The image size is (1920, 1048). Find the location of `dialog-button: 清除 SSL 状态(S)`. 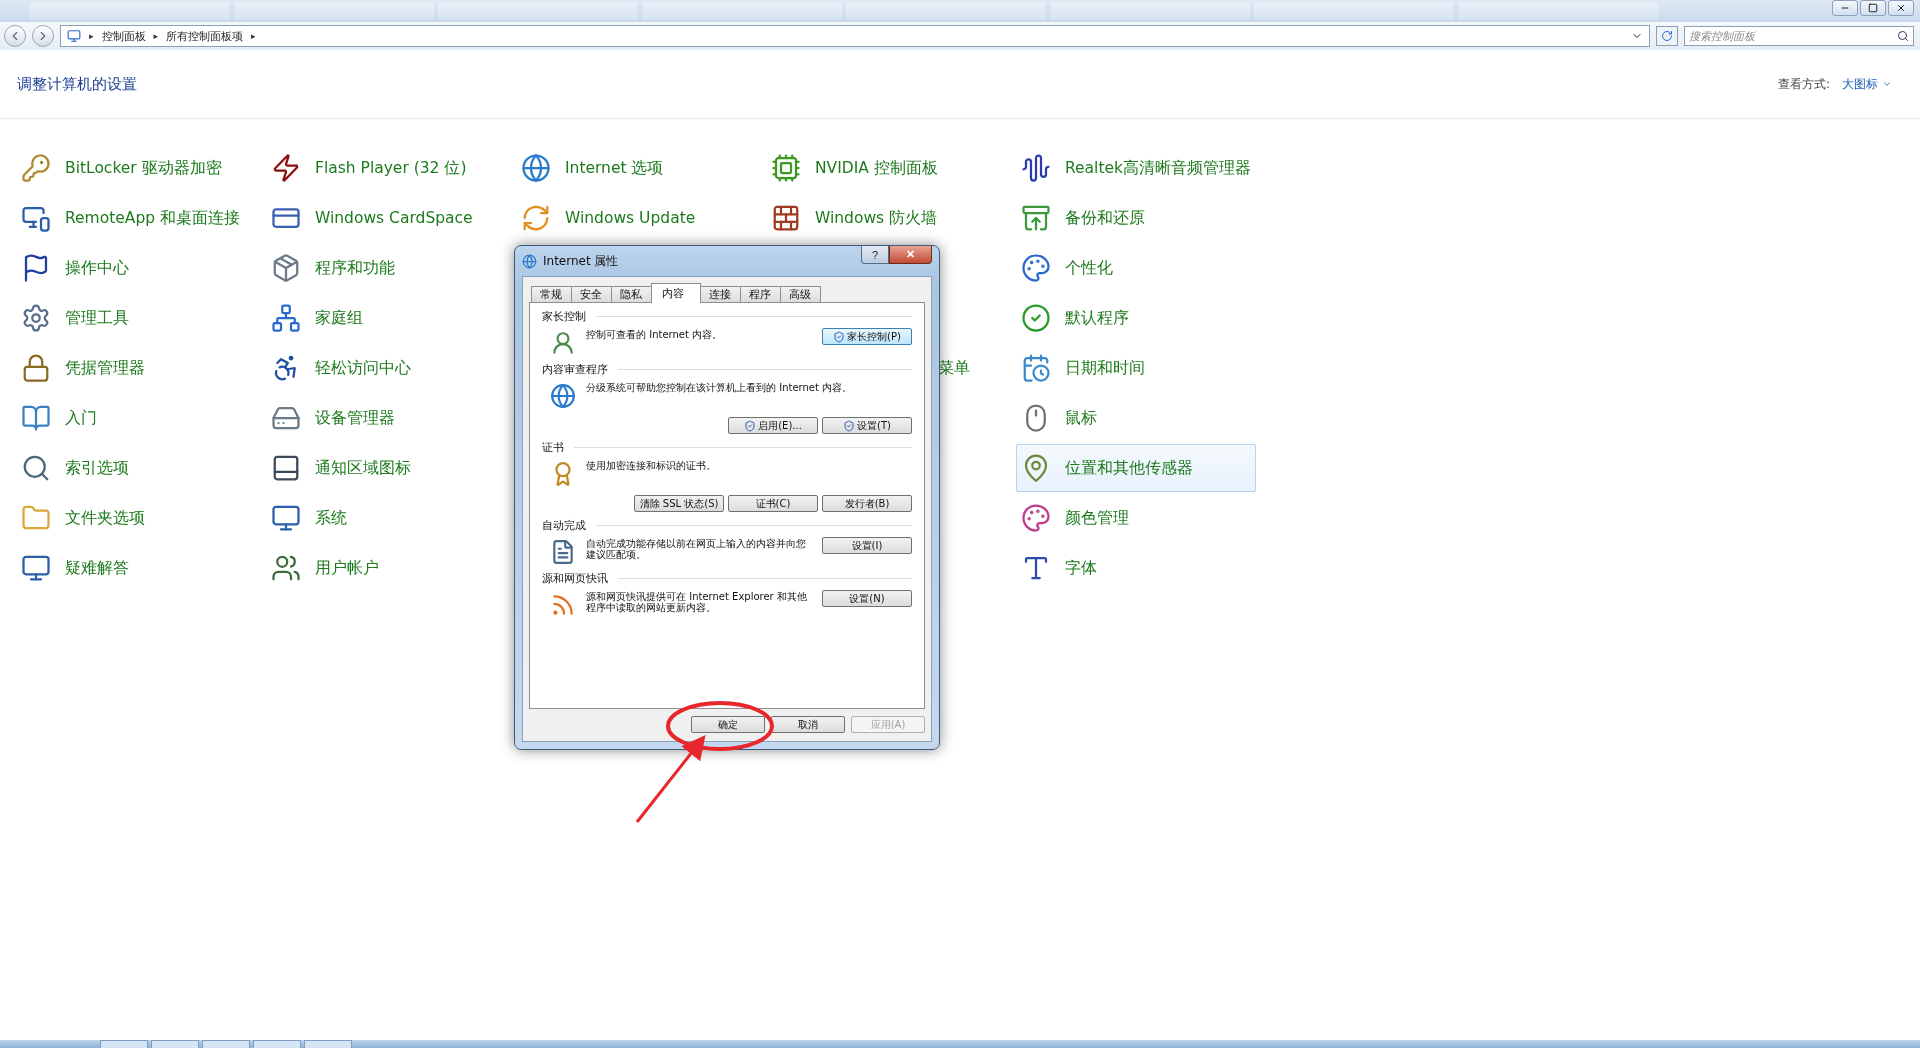

dialog-button: 清除 SSL 状态(S) is located at coordinates (679, 503).